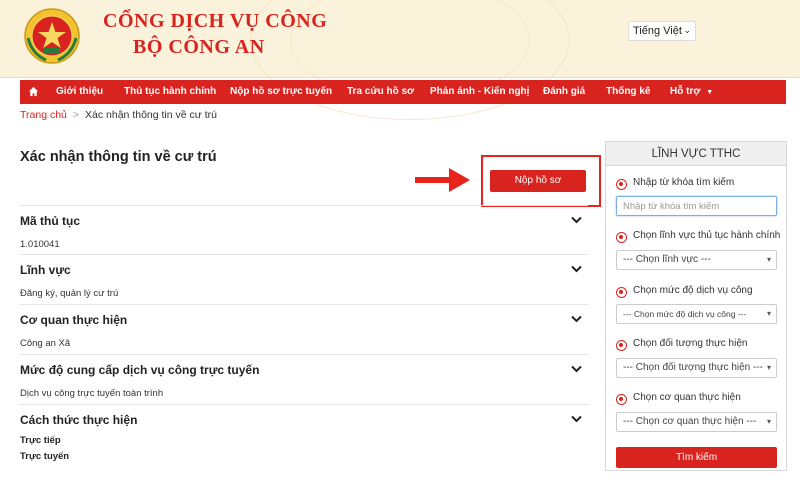  Describe the element at coordinates (696, 154) in the screenshot. I see `sidebar-title: LĨNH VỰC TTHC` at that location.